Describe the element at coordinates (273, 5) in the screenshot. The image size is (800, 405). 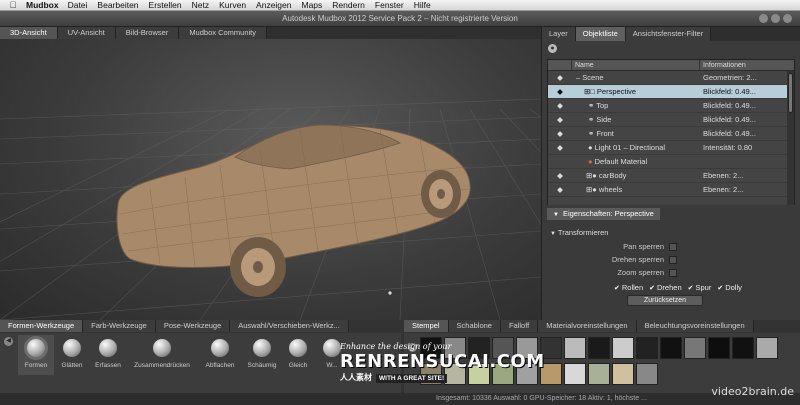
I see `menu-anzeigen: Anzeigen` at that location.